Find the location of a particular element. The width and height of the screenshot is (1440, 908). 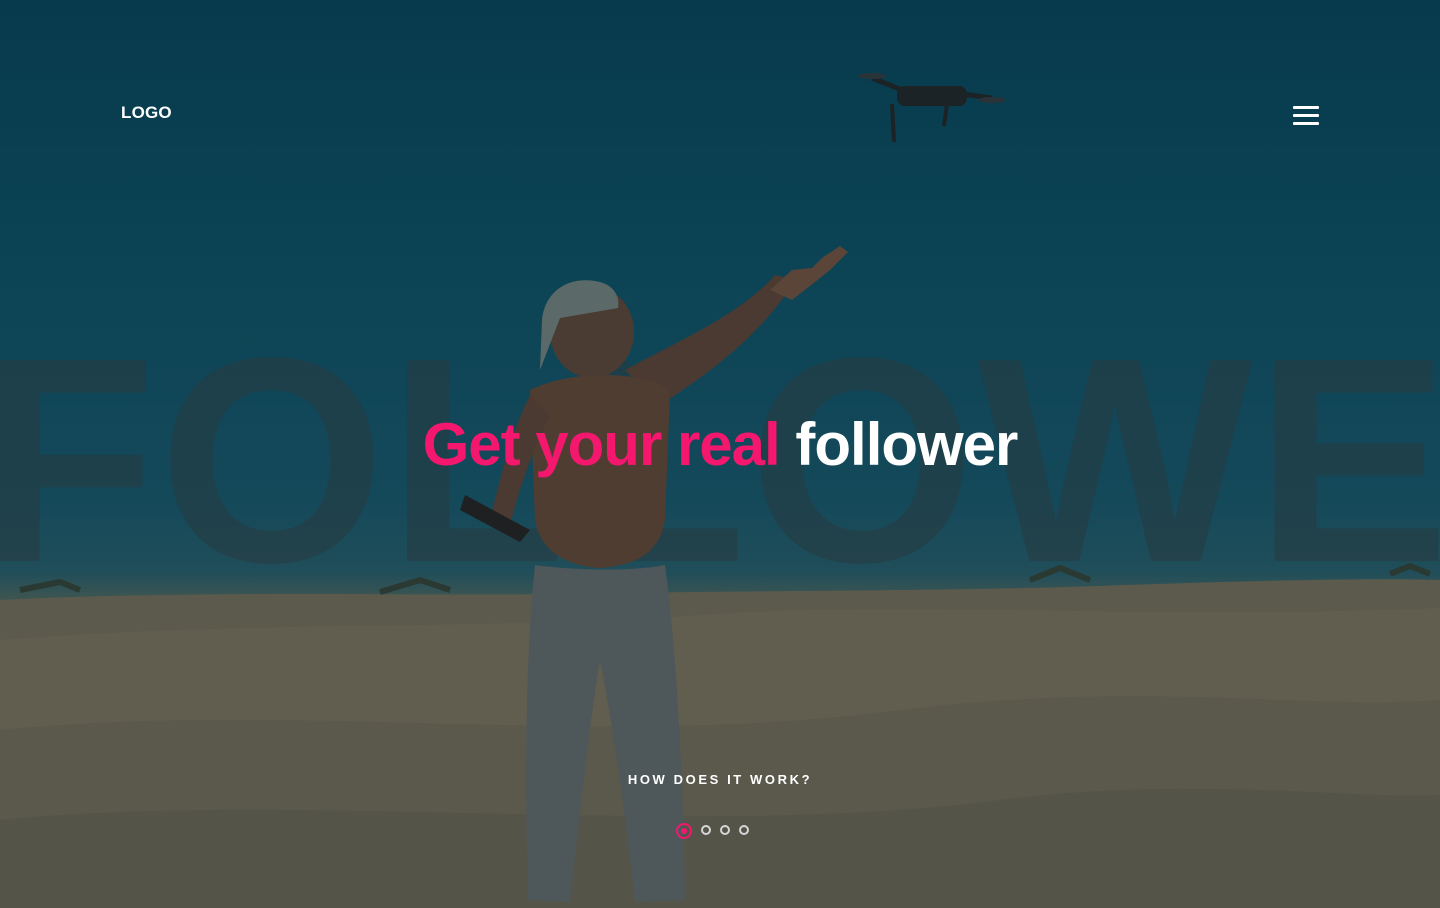

logo: LOGO is located at coordinates (146, 113).